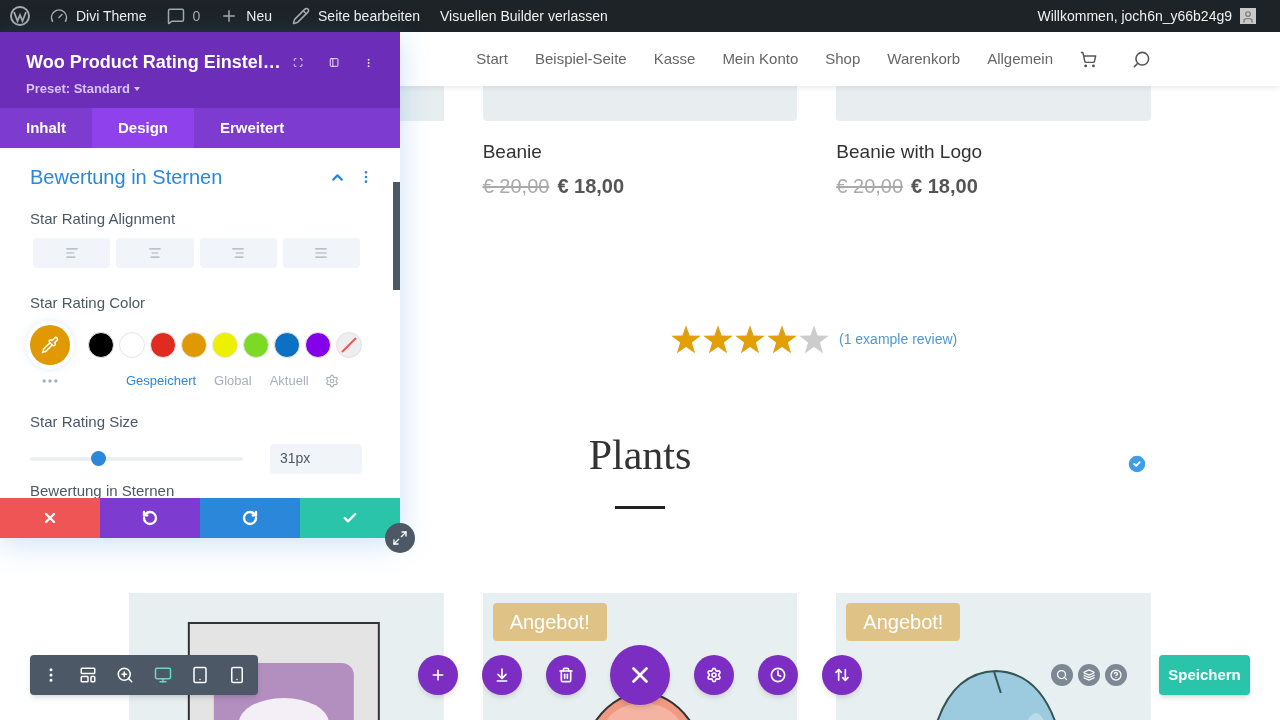 The image size is (1280, 720). Describe the element at coordinates (438, 675) in the screenshot. I see `add-icon` at that location.